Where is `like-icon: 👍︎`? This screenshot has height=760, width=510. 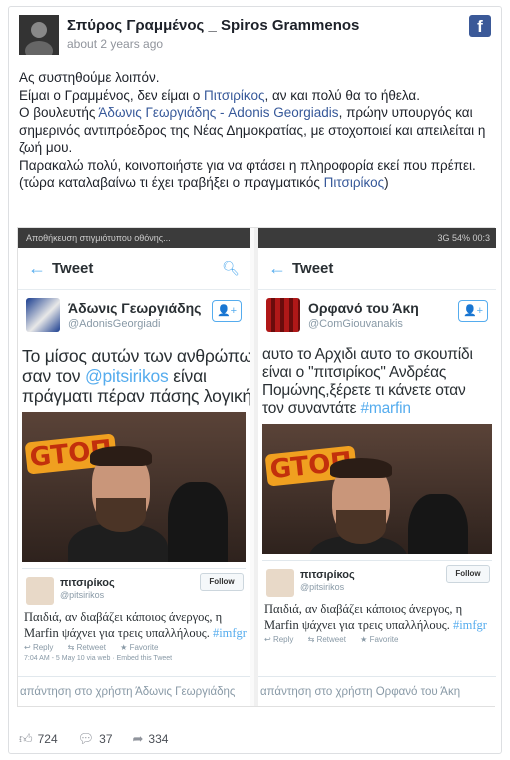 like-icon: 👍︎ is located at coordinates (26, 738).